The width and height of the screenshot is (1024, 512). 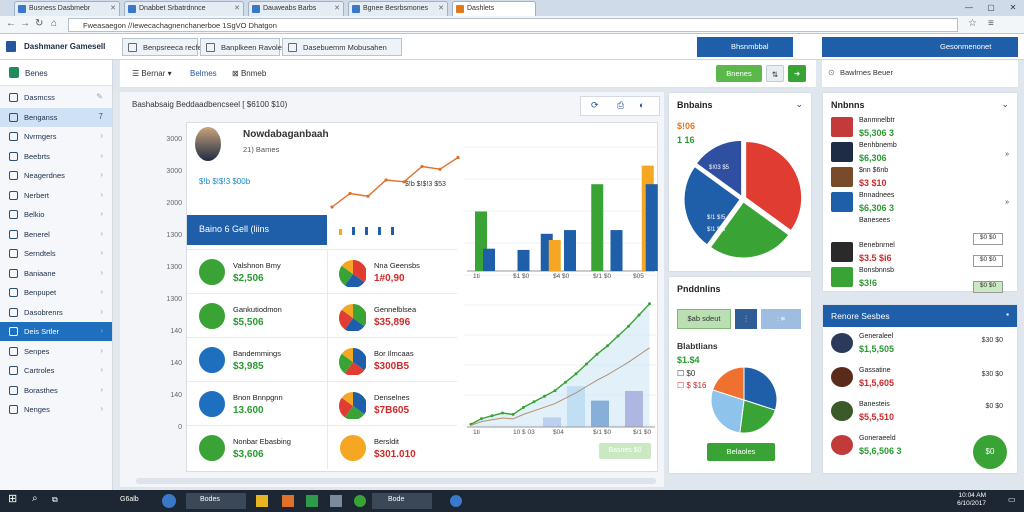 I want to click on refresh-icon: ⟳, so click(x=595, y=105).